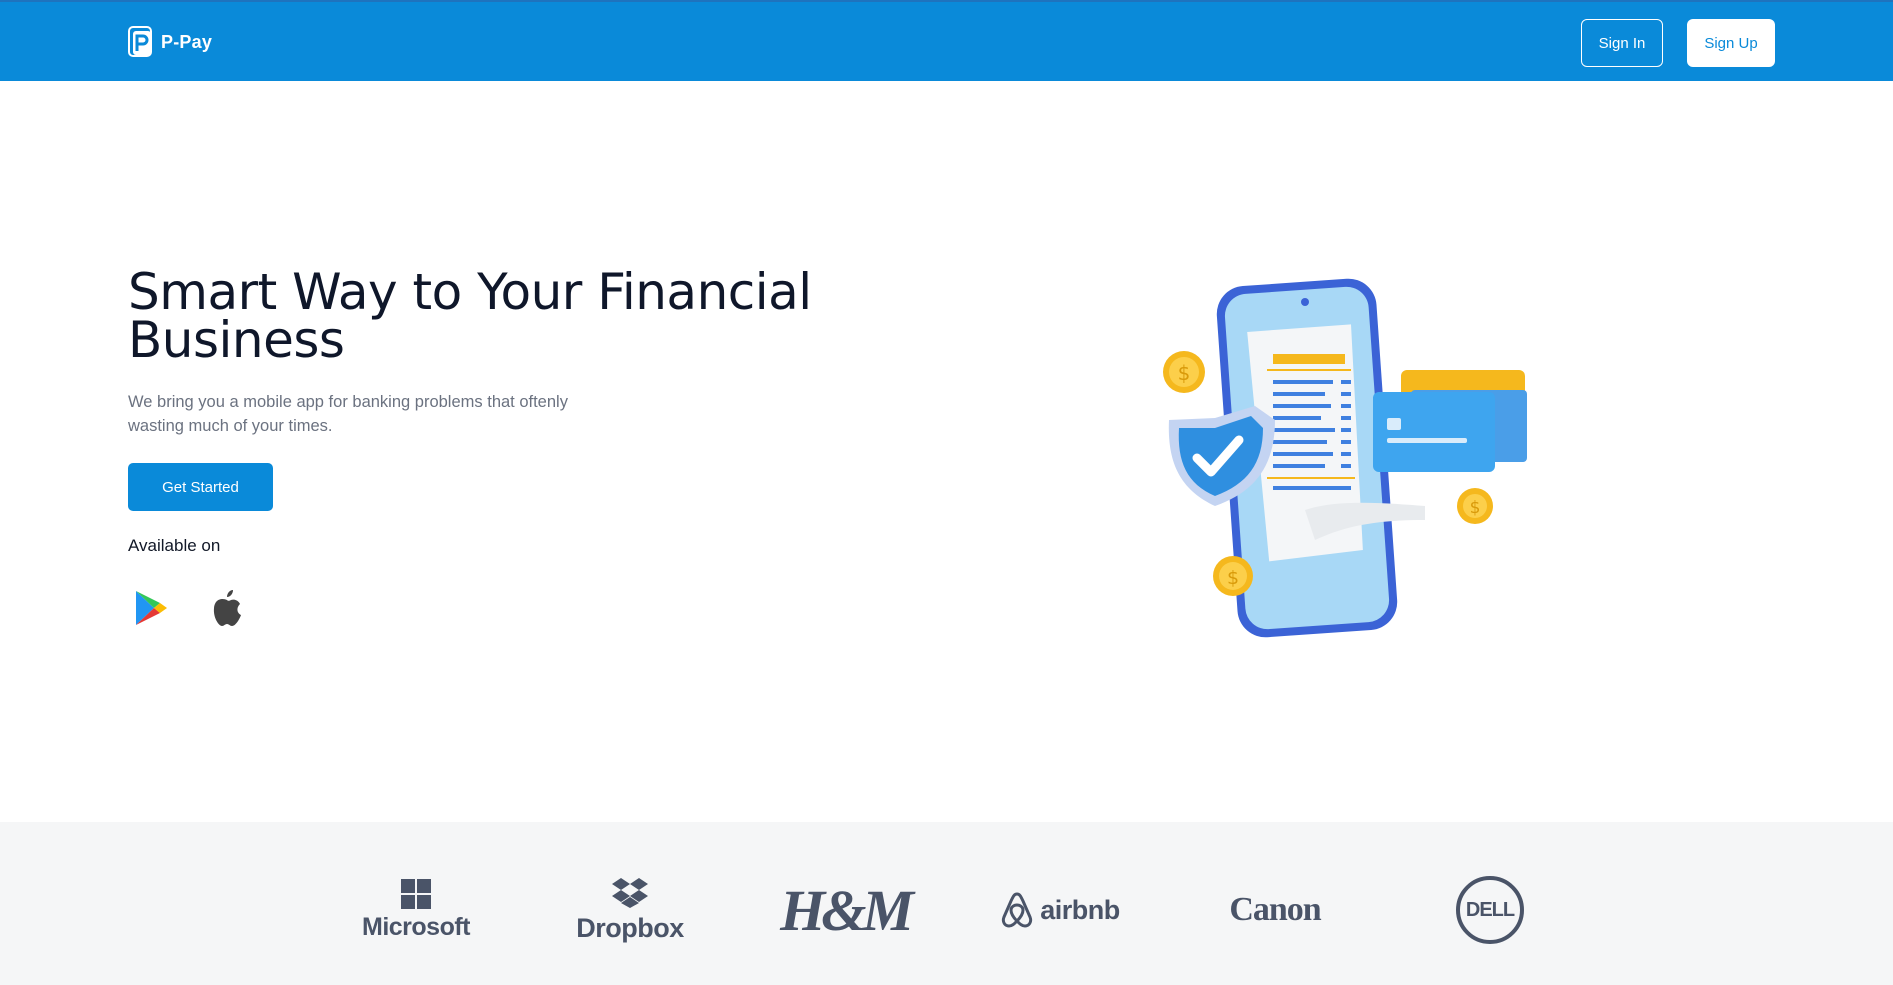  I want to click on microsoft-logo: Microsoft, so click(416, 910).